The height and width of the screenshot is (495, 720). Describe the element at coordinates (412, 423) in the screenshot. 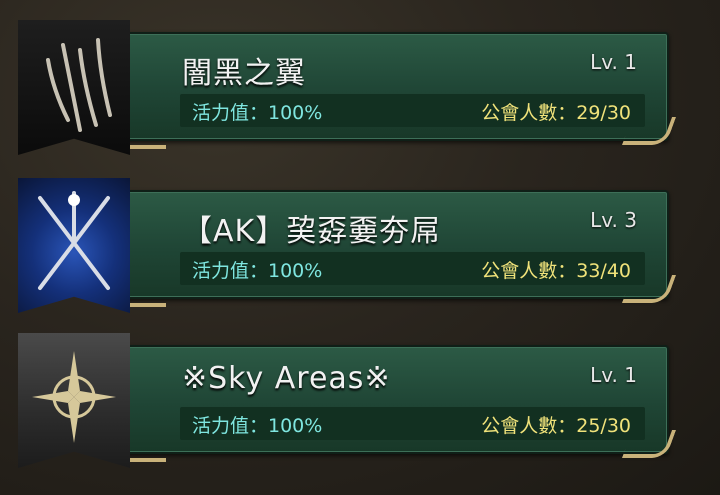

I see `guild-stats-bar: 活力值：100% 公會人數：25/30` at that location.